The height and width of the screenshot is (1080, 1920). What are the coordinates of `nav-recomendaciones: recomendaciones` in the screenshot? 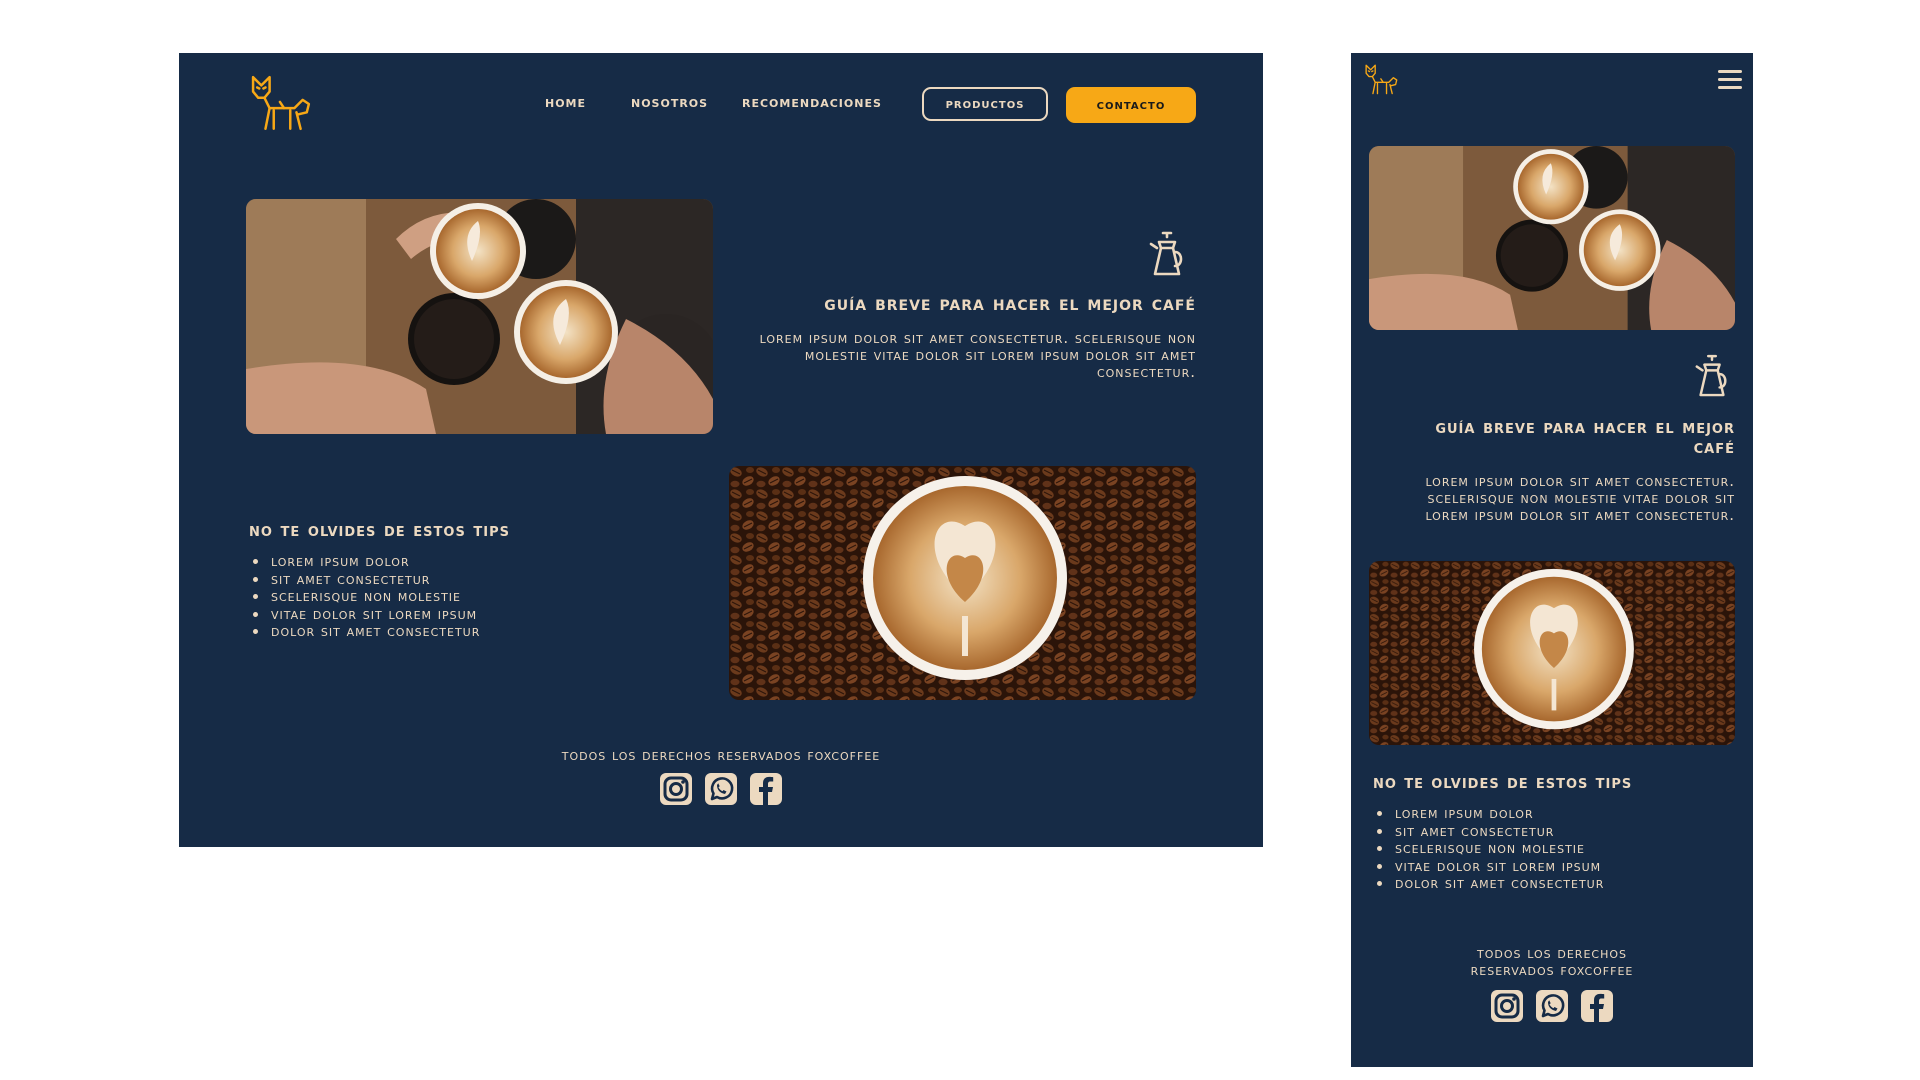 It's located at (812, 102).